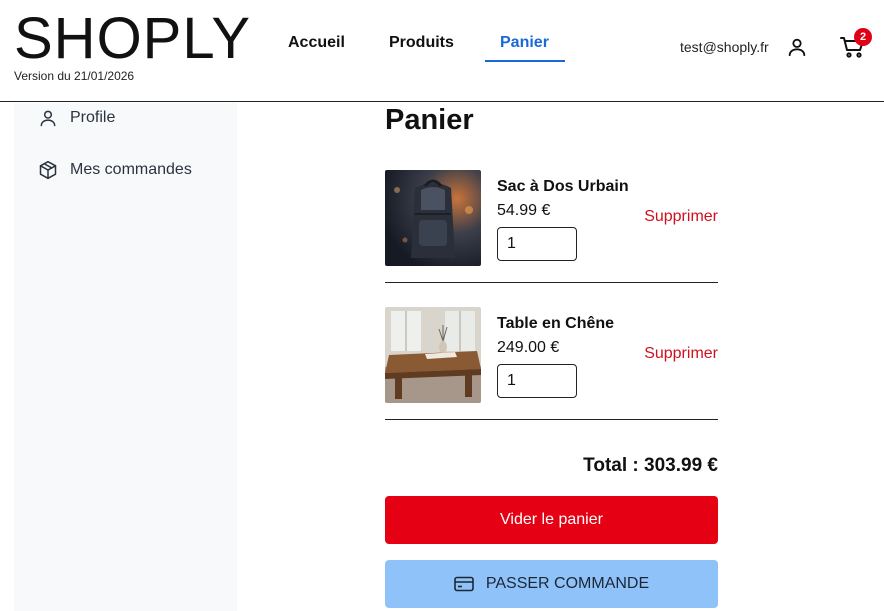  What do you see at coordinates (74, 76) in the screenshot?
I see `version-label: Version du 21/01/2026` at bounding box center [74, 76].